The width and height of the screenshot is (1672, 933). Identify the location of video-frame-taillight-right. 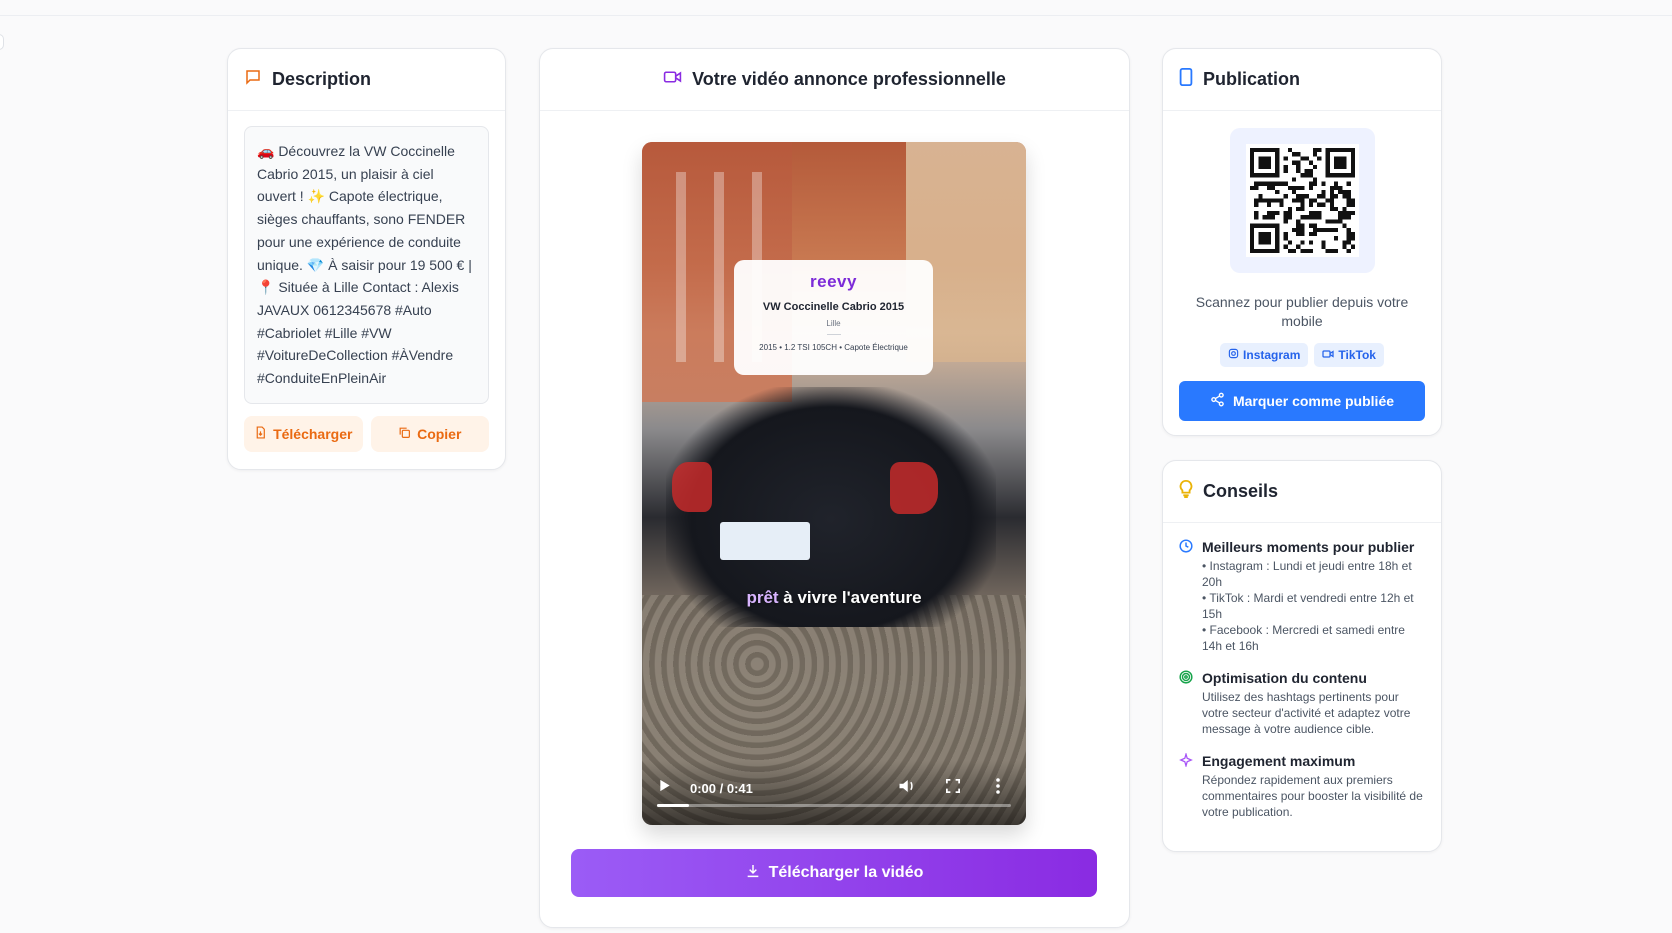
(914, 488).